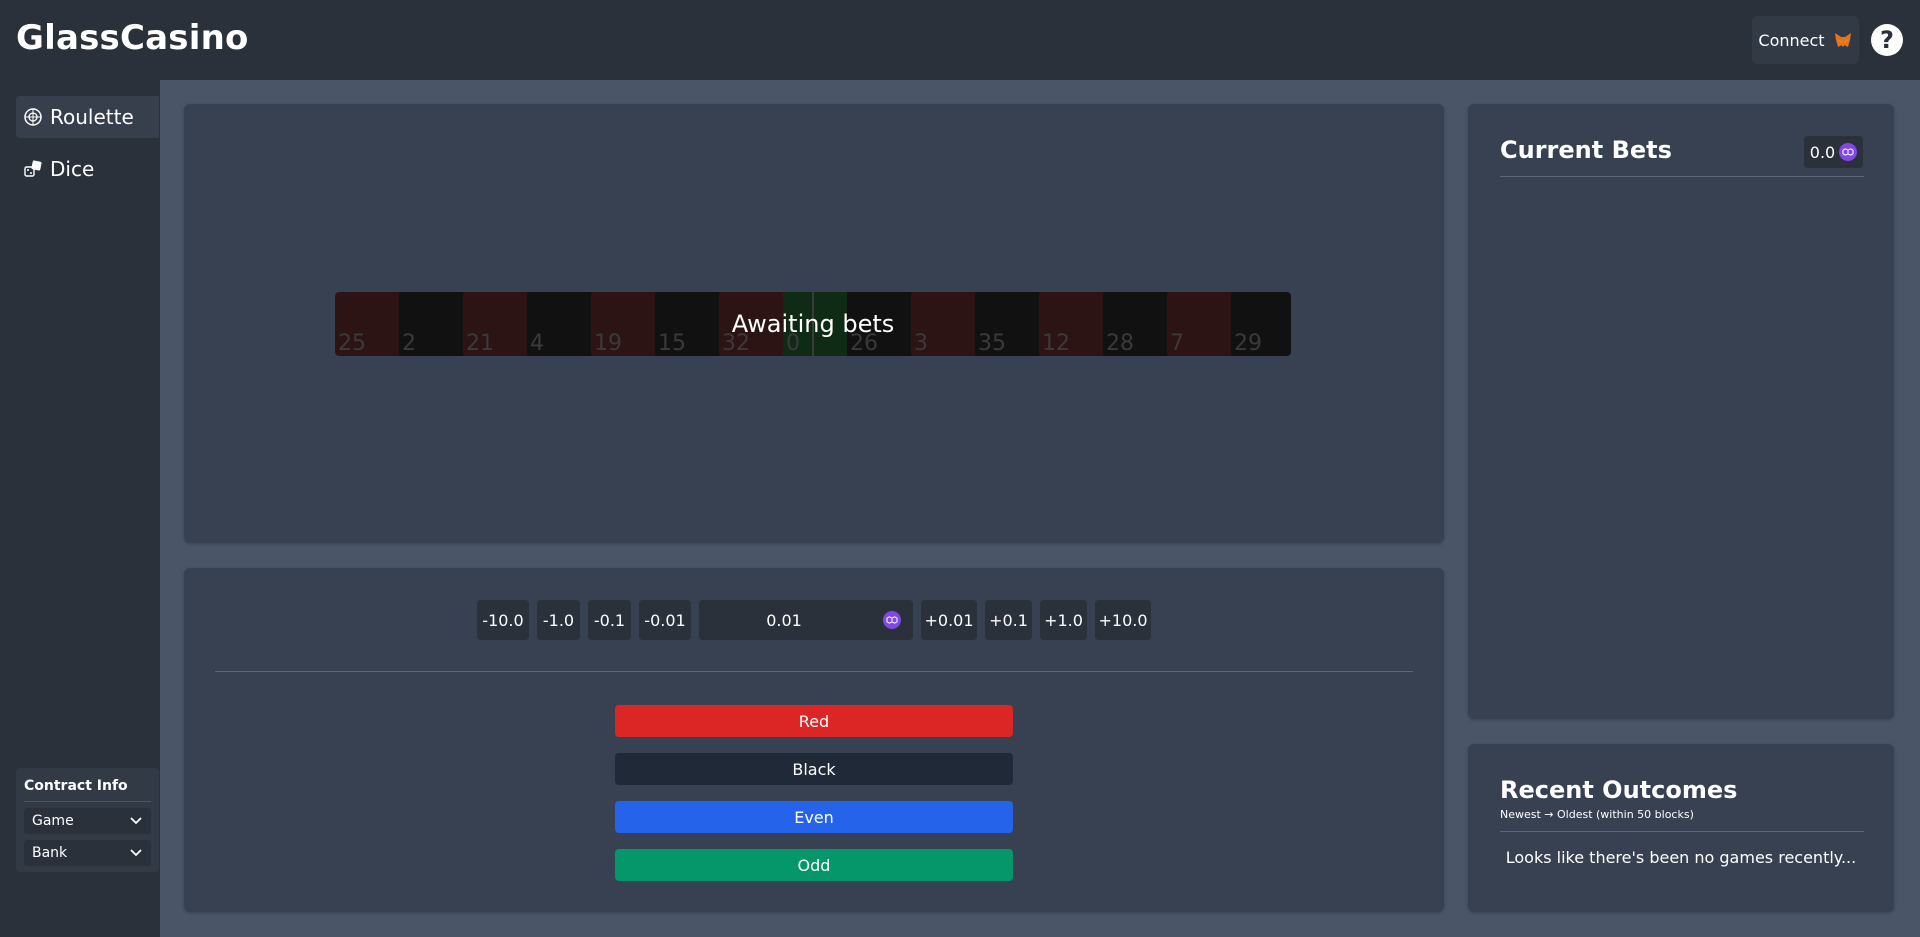 The height and width of the screenshot is (937, 1920). What do you see at coordinates (33, 117) in the screenshot?
I see `roulette-icon` at bounding box center [33, 117].